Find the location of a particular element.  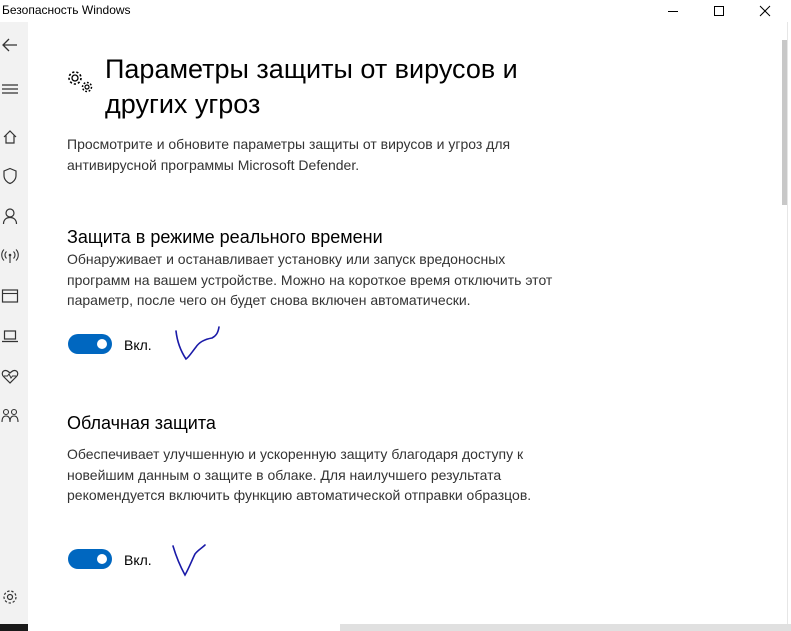

gears-icon is located at coordinates (80, 82).